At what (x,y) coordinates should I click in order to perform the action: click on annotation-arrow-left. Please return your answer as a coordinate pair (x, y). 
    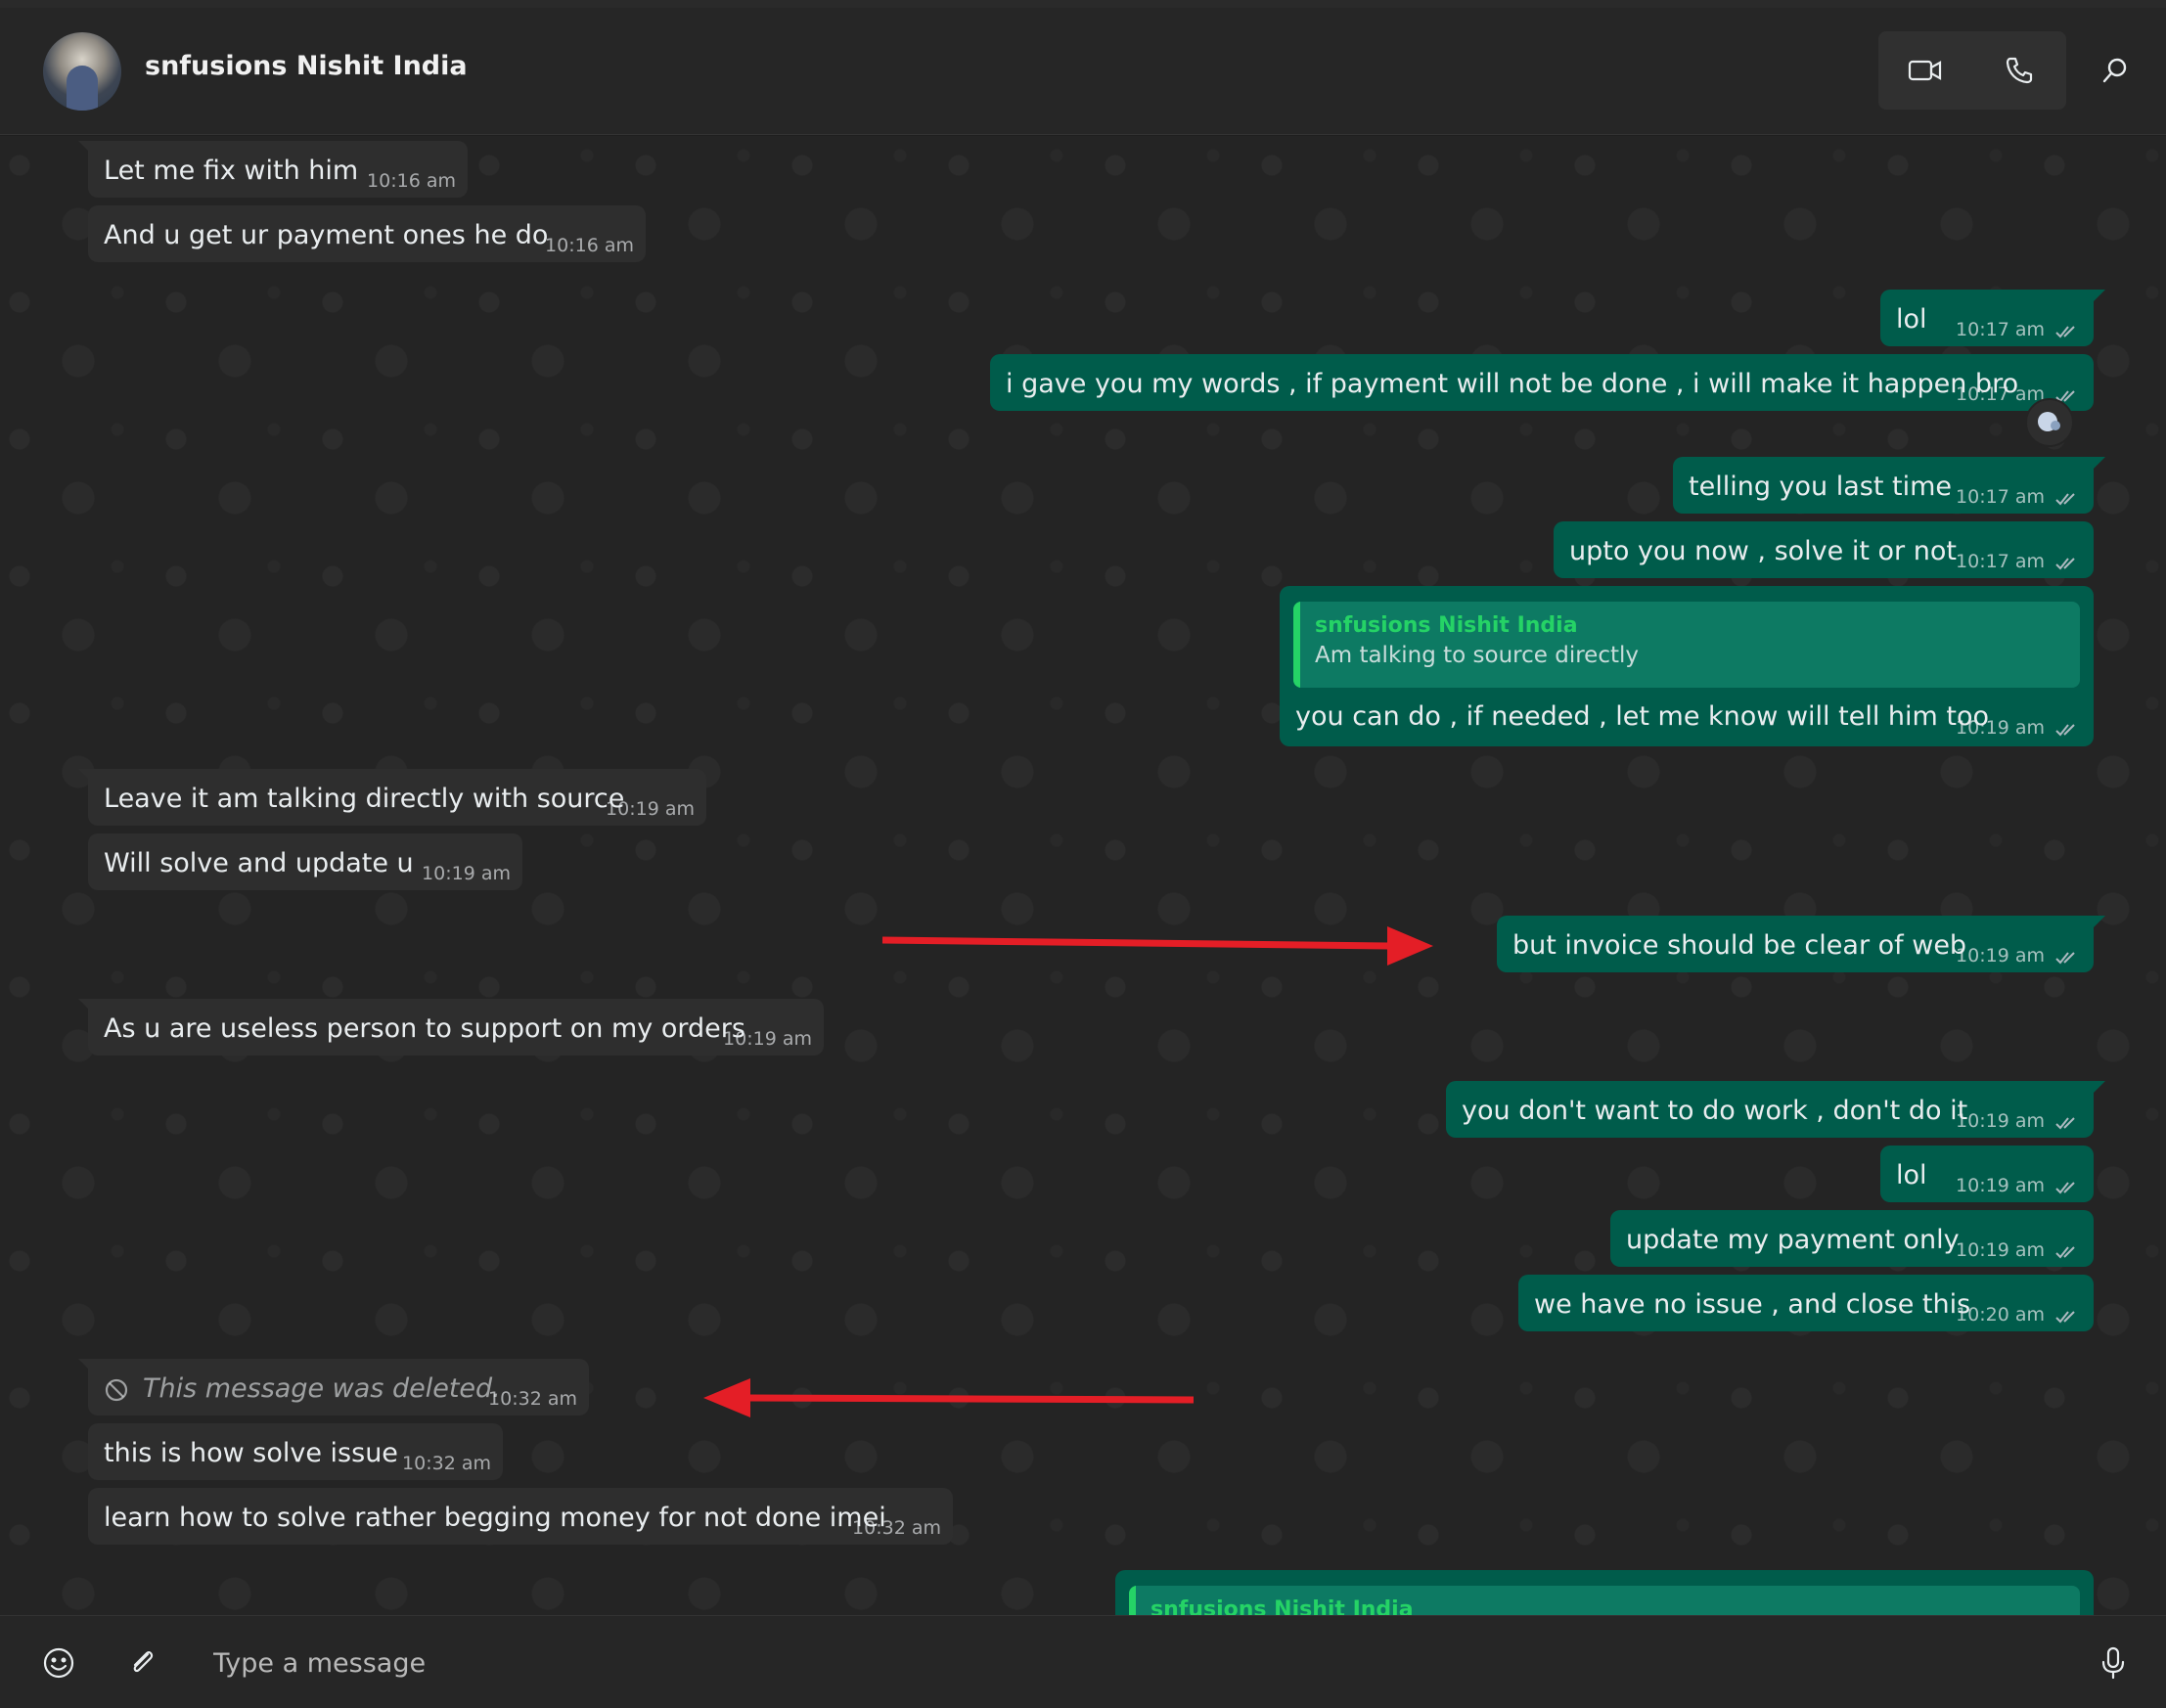
    Looking at the image, I should click on (949, 1397).